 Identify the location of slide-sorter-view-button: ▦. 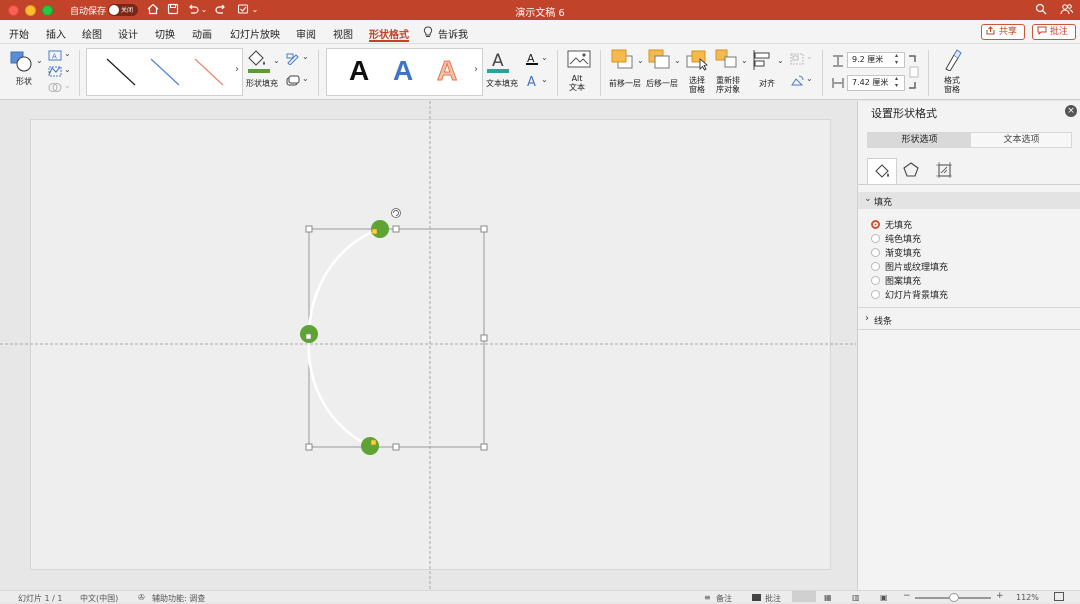
(828, 597).